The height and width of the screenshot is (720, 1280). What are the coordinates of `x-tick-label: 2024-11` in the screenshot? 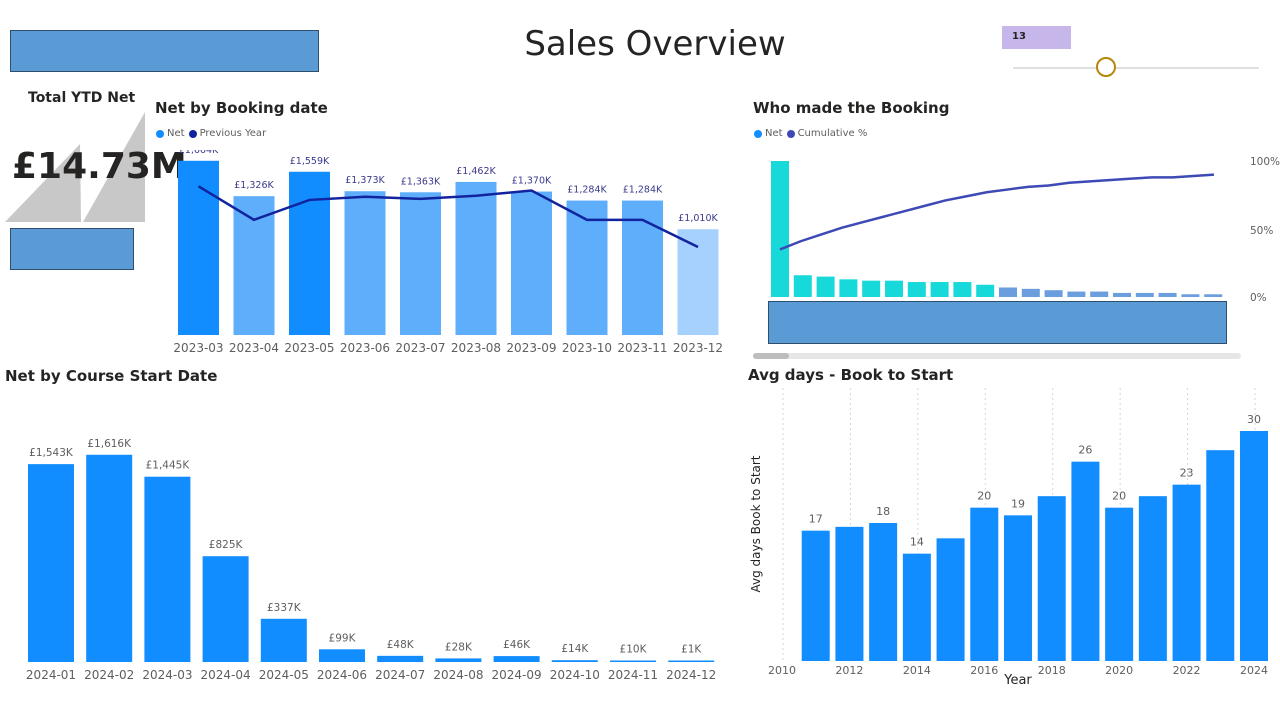 It's located at (633, 675).